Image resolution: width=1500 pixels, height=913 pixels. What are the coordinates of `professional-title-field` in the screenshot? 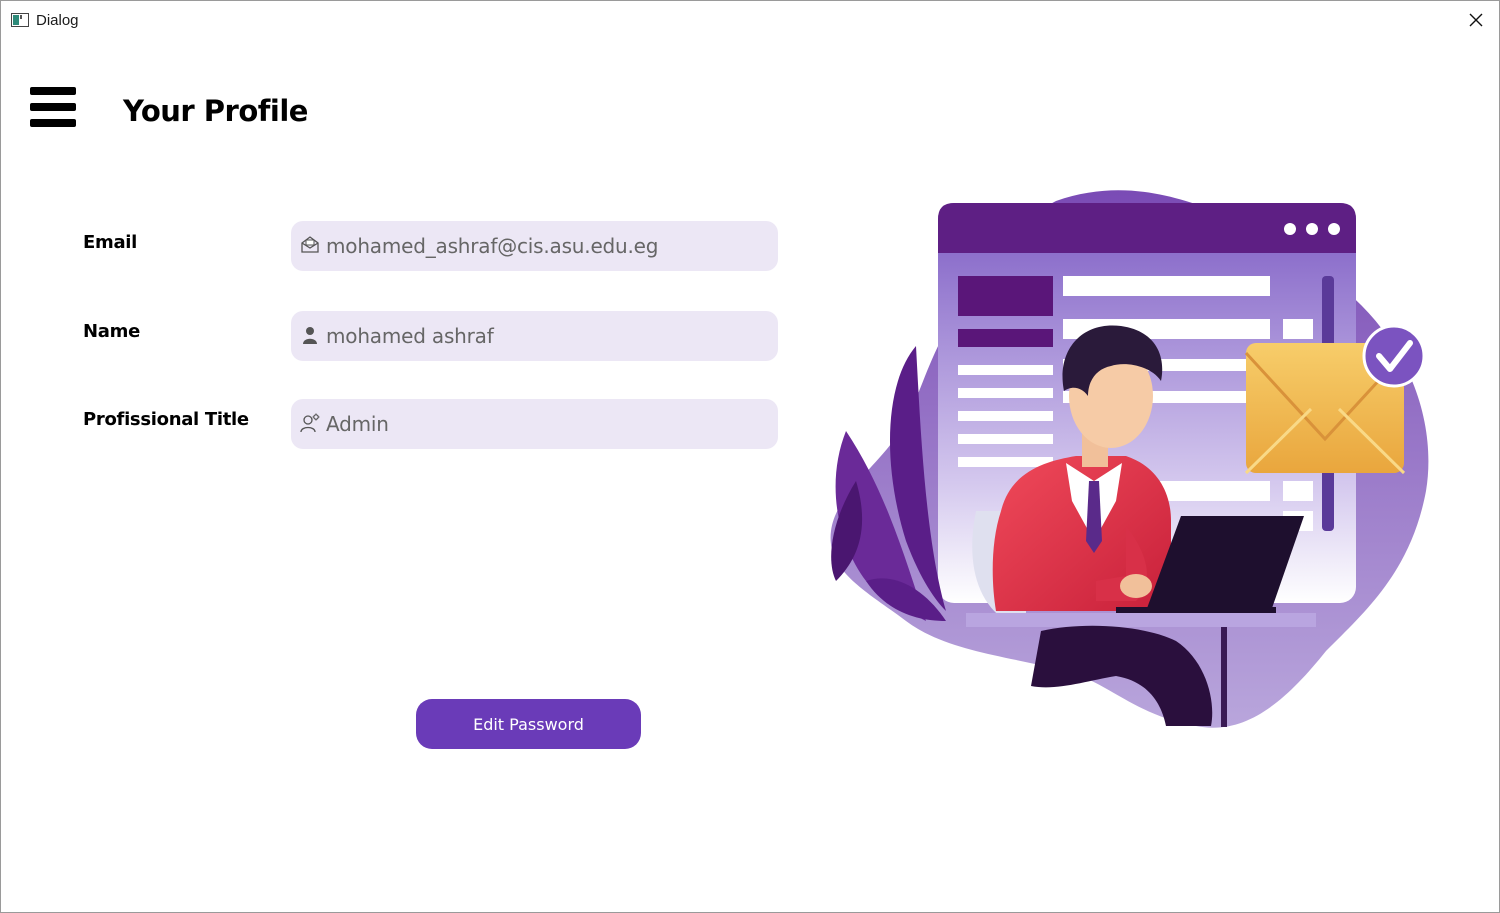 It's located at (534, 424).